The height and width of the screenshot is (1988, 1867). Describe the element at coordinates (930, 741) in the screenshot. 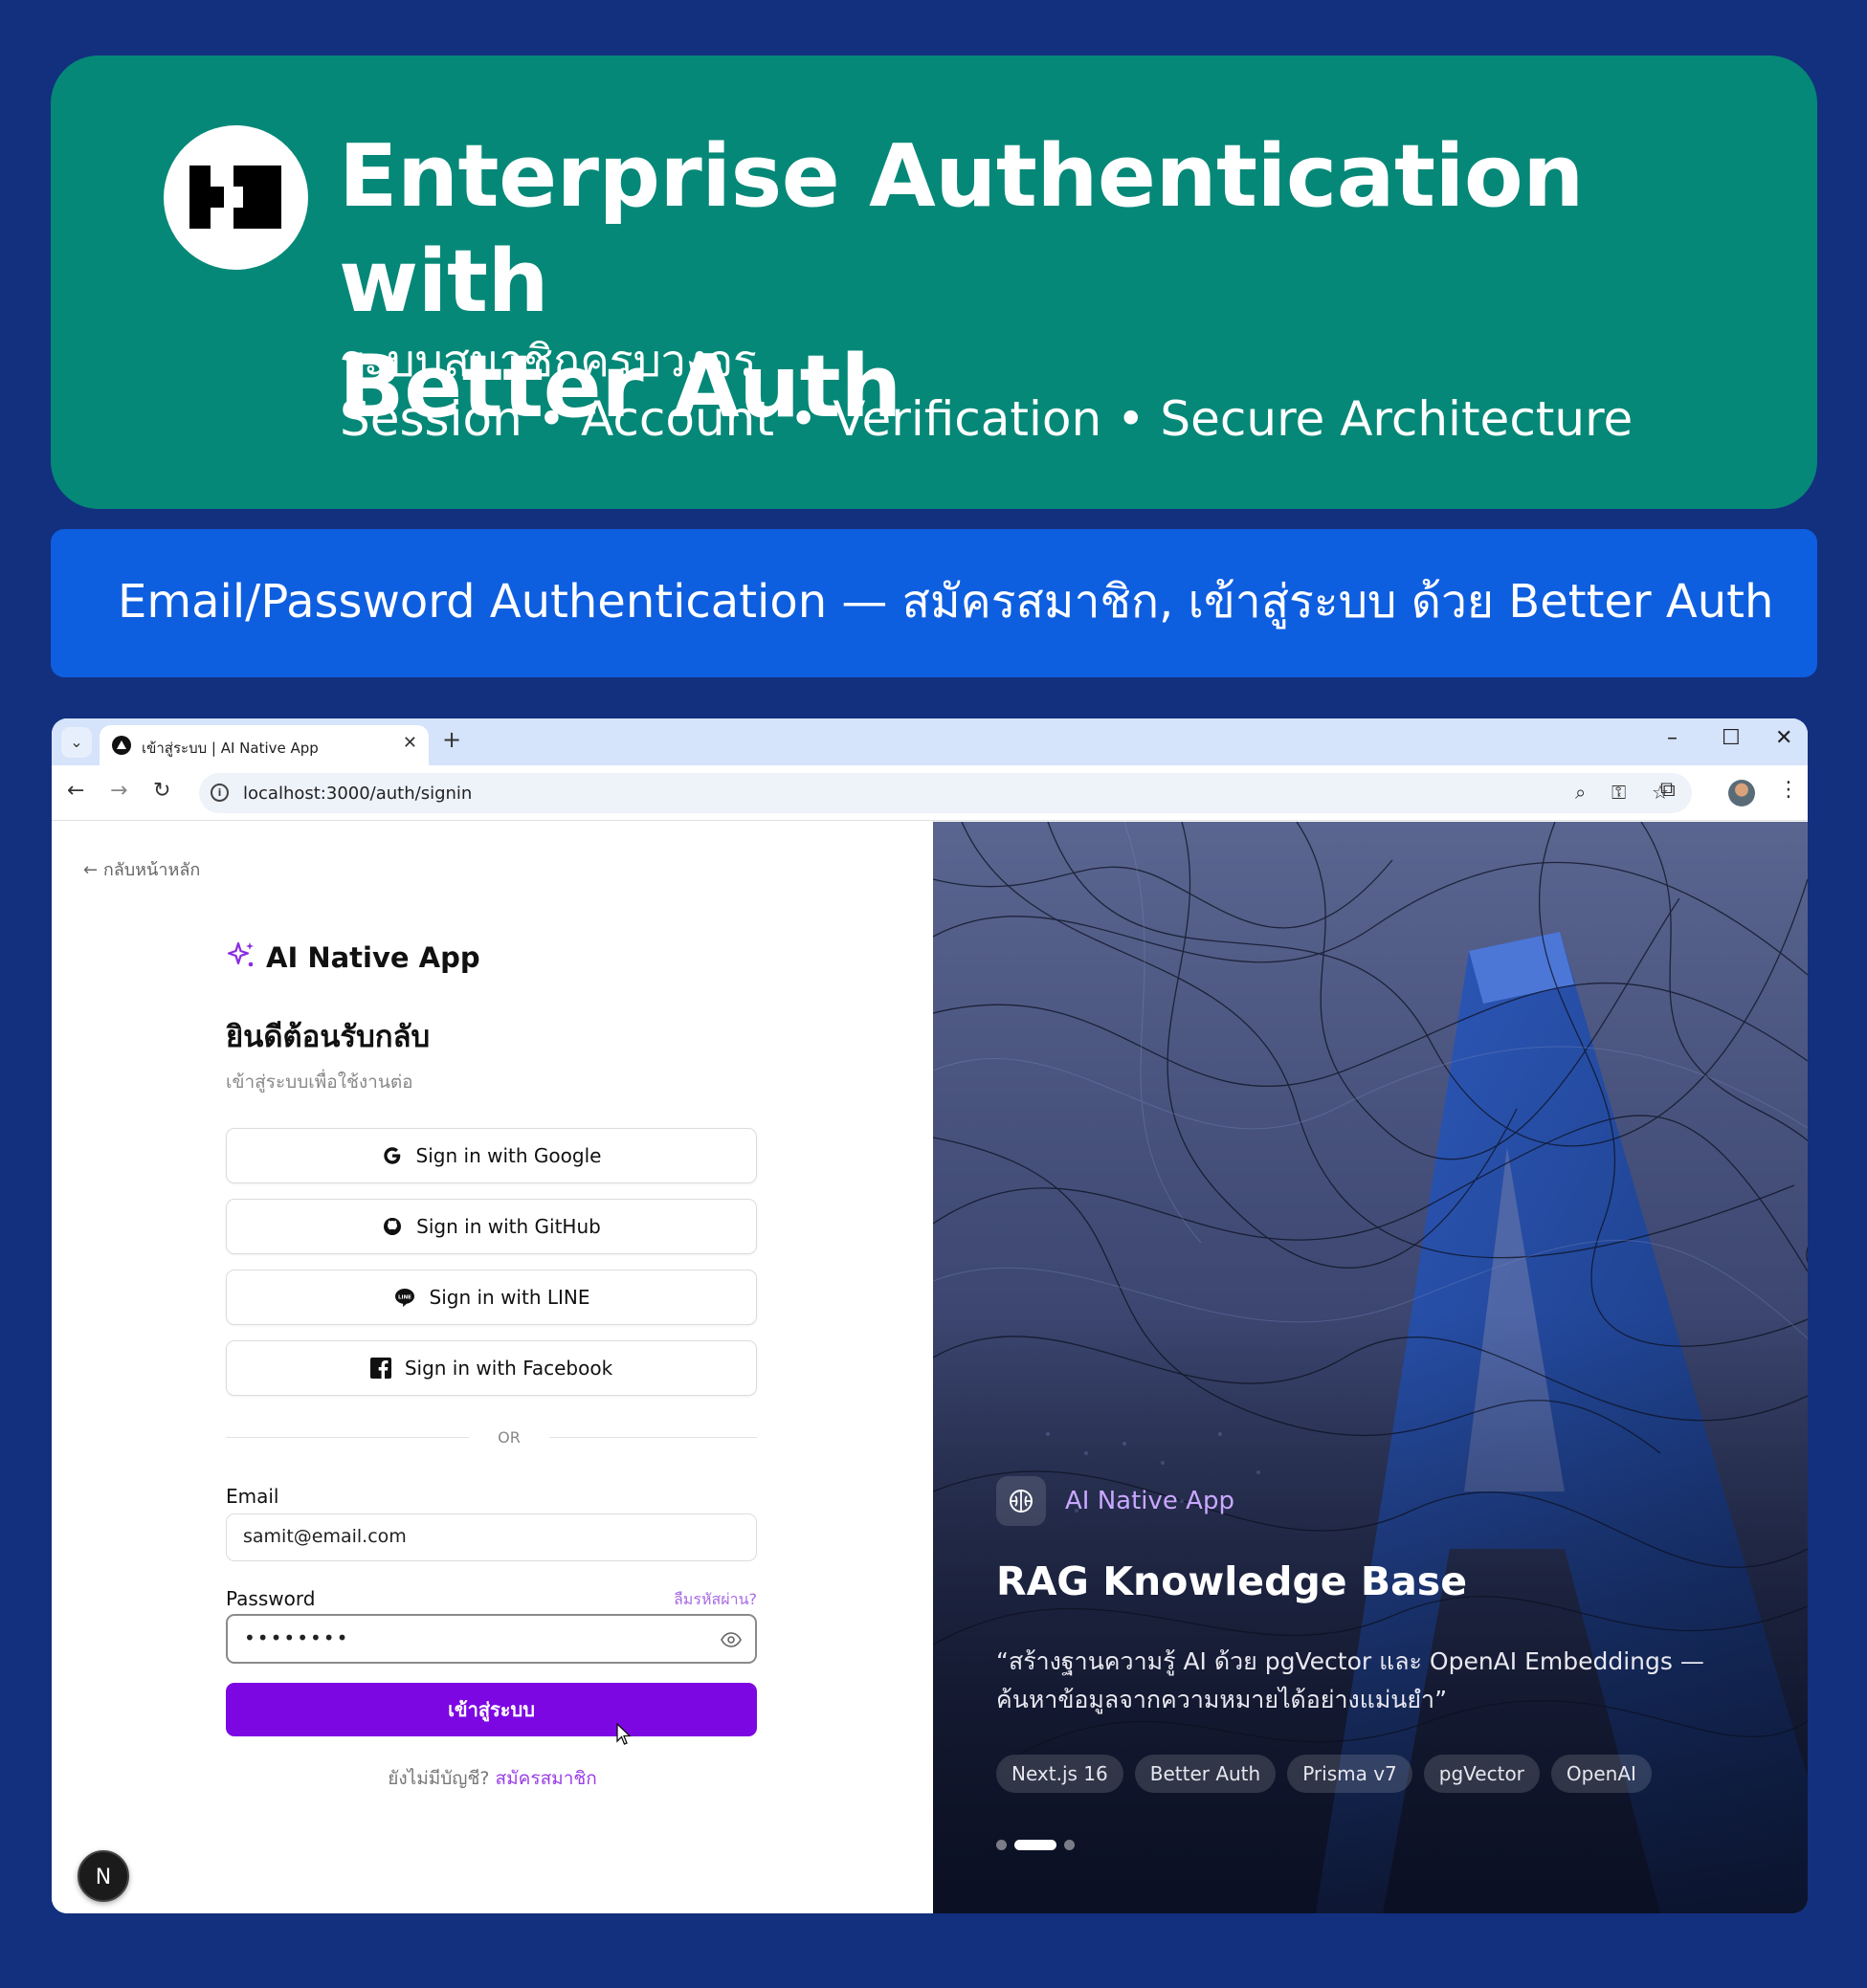

I see `tab-bar: ⌄ เข้าสู่ระบบ | AI Native App ✕ + – ☐ ✕` at that location.